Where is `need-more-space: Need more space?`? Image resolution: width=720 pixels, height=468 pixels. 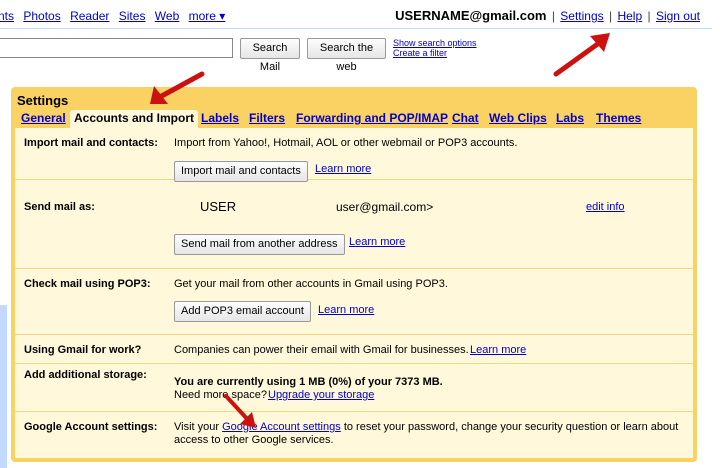
need-more-space: Need more space? is located at coordinates (220, 395).